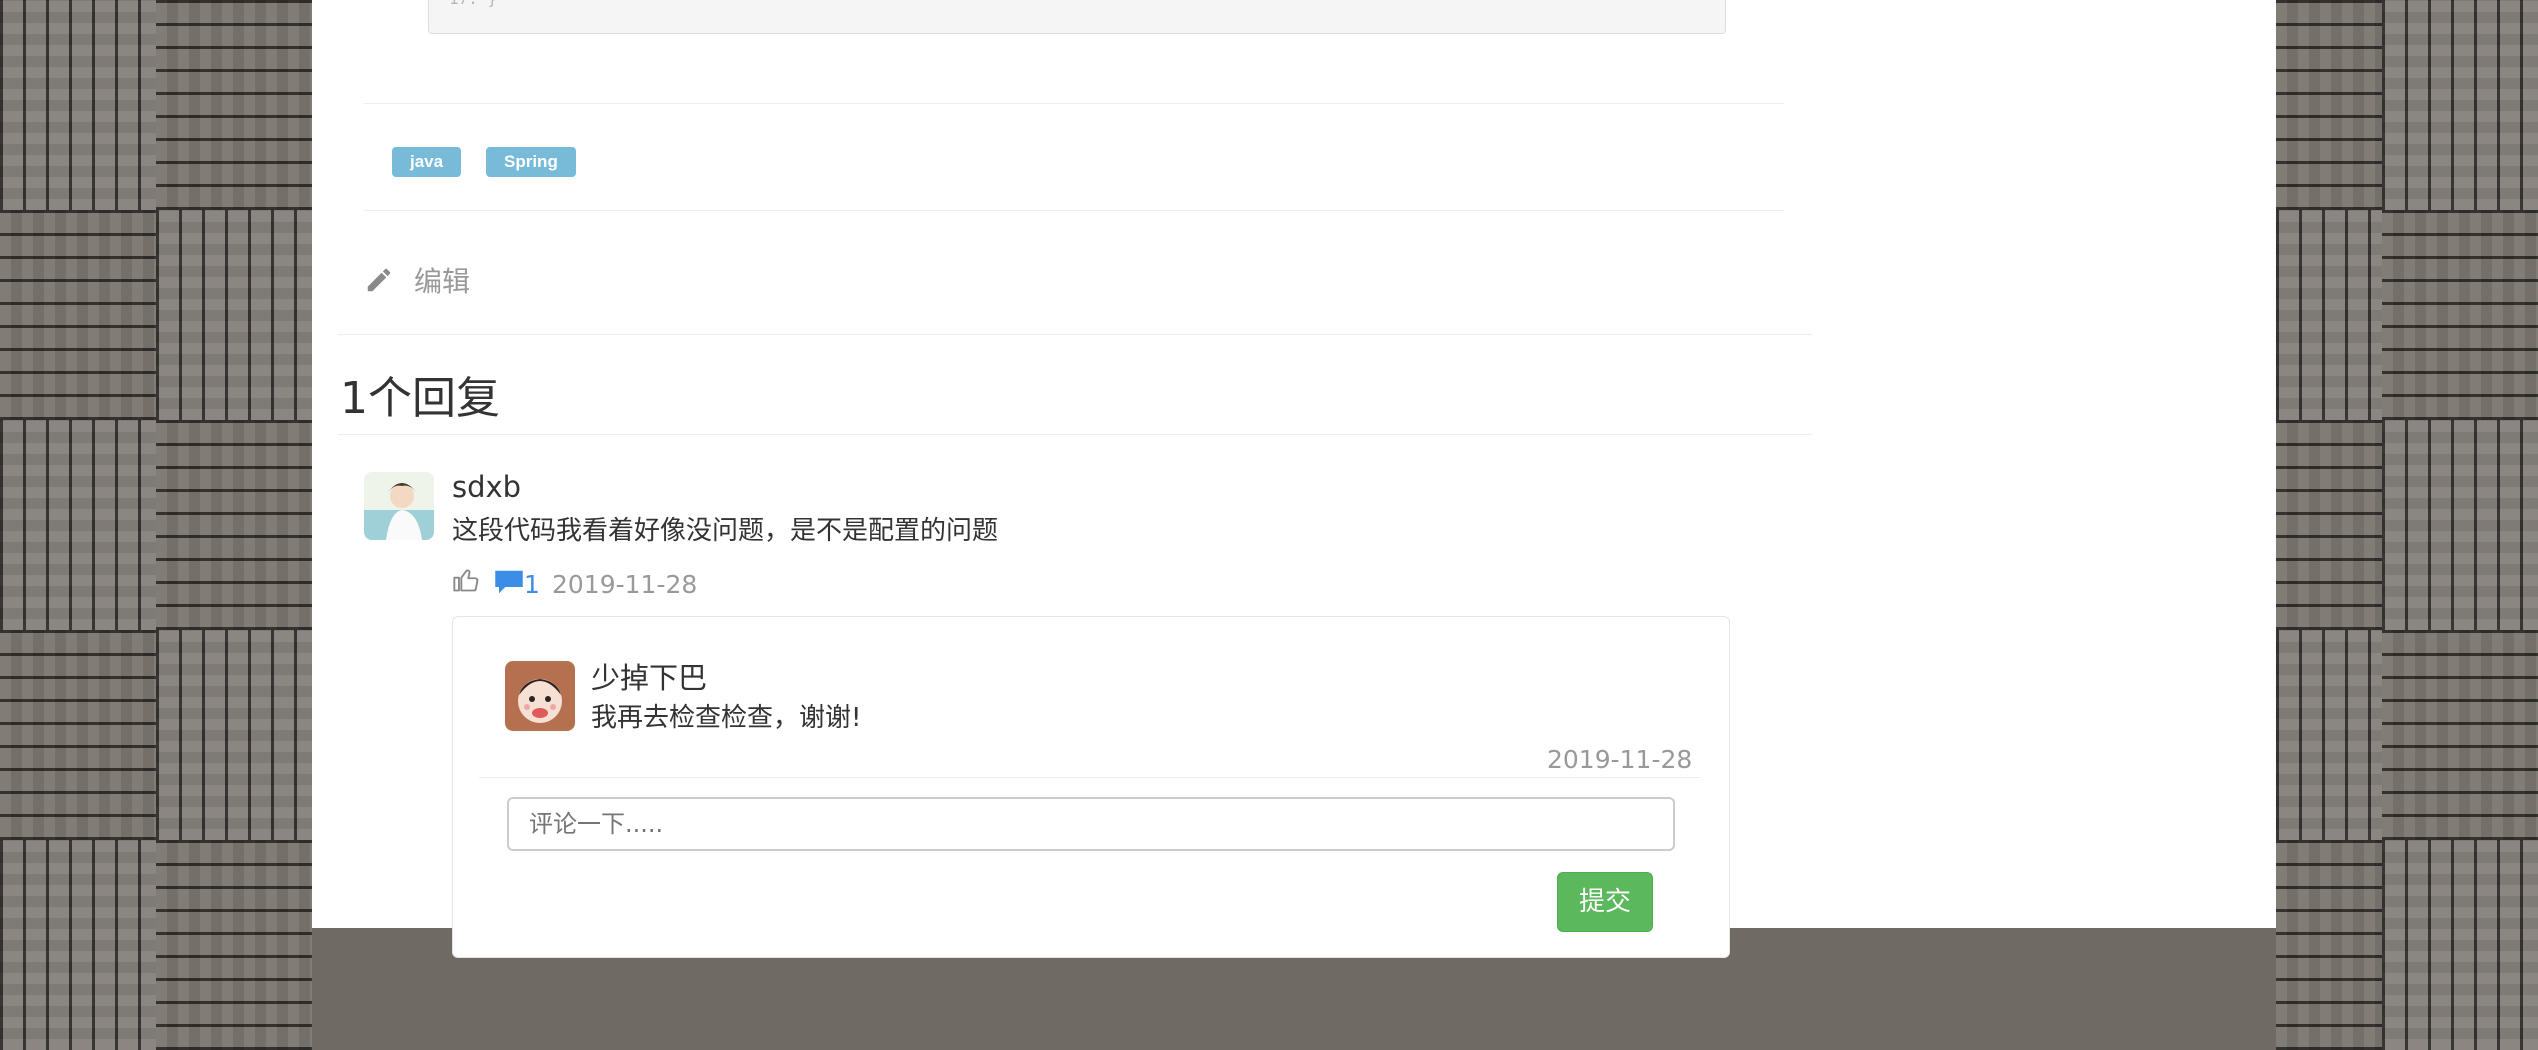  Describe the element at coordinates (1091, 824) in the screenshot. I see `comment-input` at that location.